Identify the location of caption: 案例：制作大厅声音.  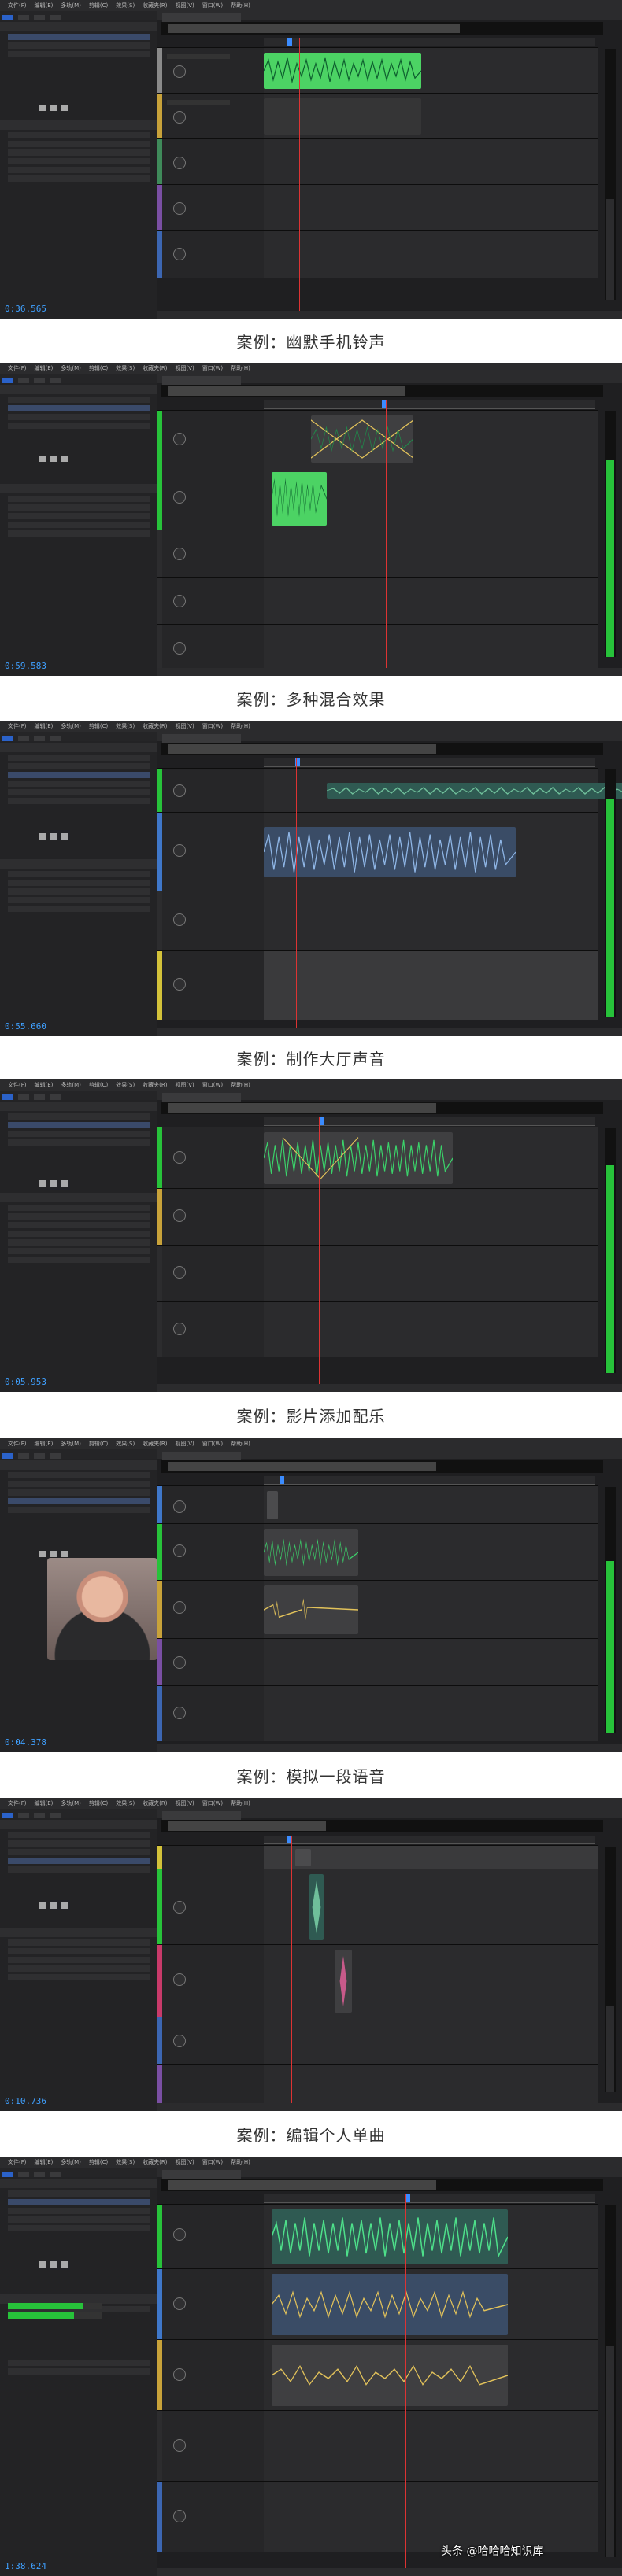
(311, 1058).